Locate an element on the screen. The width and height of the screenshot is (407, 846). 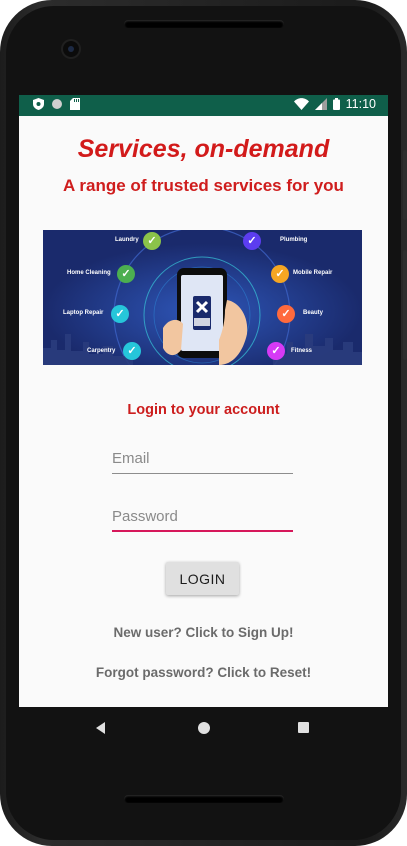
page-title: Services, on-demand is located at coordinates (203, 149).